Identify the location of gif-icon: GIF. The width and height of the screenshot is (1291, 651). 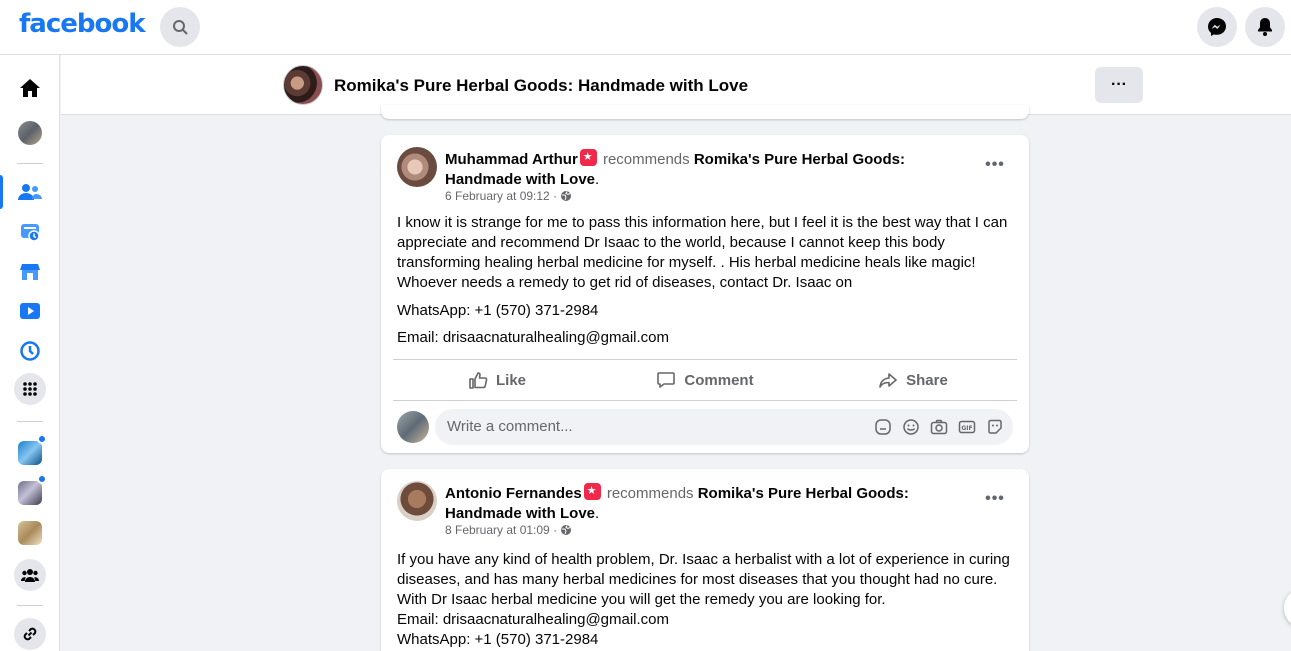
(967, 427).